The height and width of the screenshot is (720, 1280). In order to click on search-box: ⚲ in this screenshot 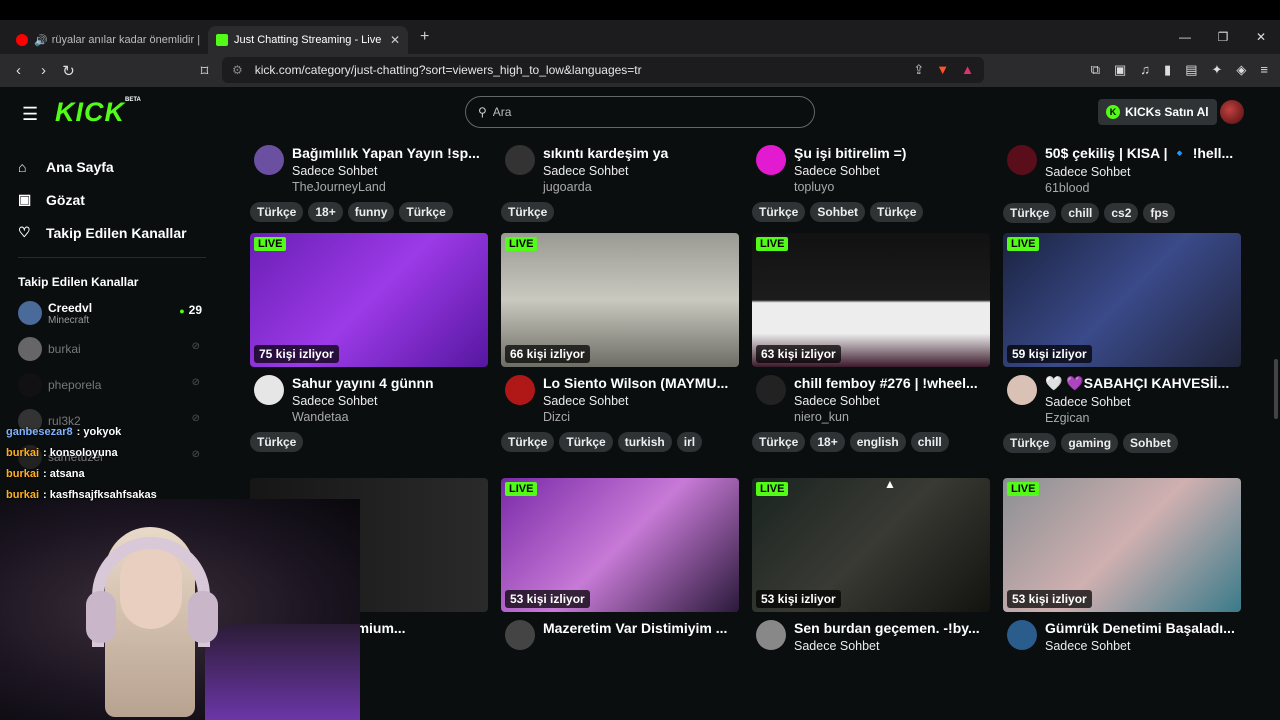, I will do `click(640, 112)`.